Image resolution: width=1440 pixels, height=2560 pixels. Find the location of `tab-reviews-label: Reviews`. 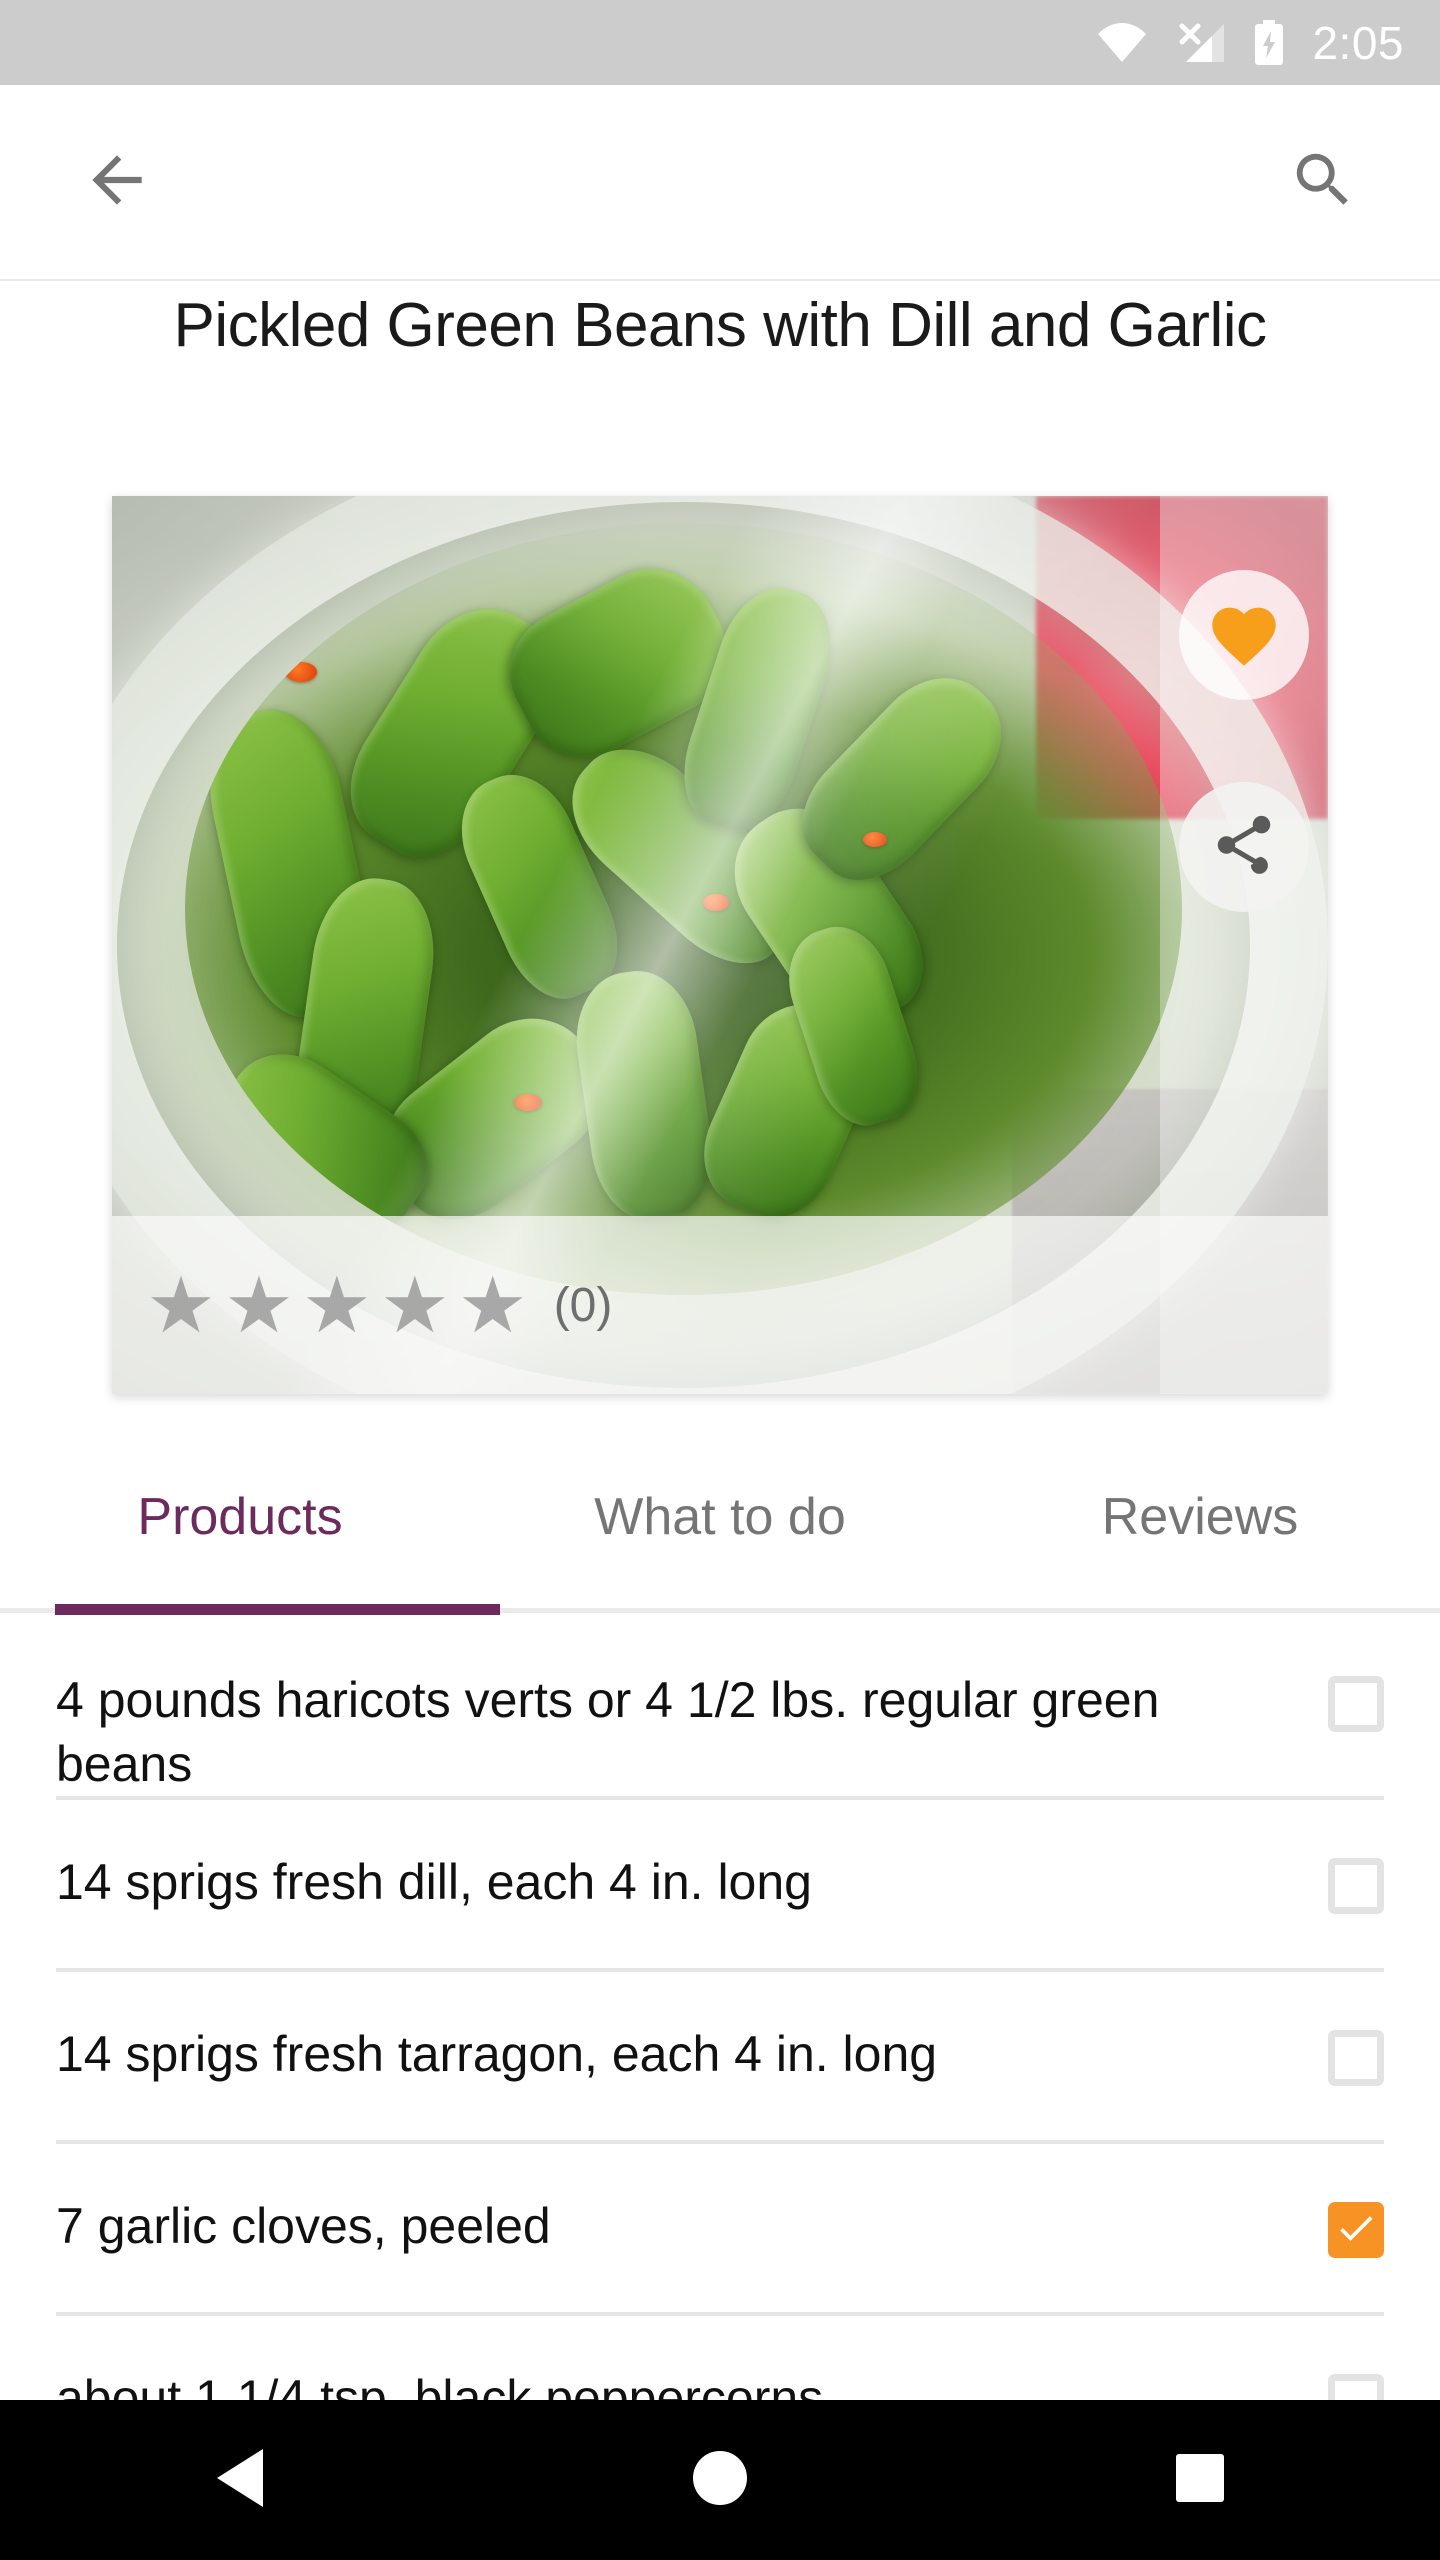

tab-reviews-label: Reviews is located at coordinates (1200, 1517).